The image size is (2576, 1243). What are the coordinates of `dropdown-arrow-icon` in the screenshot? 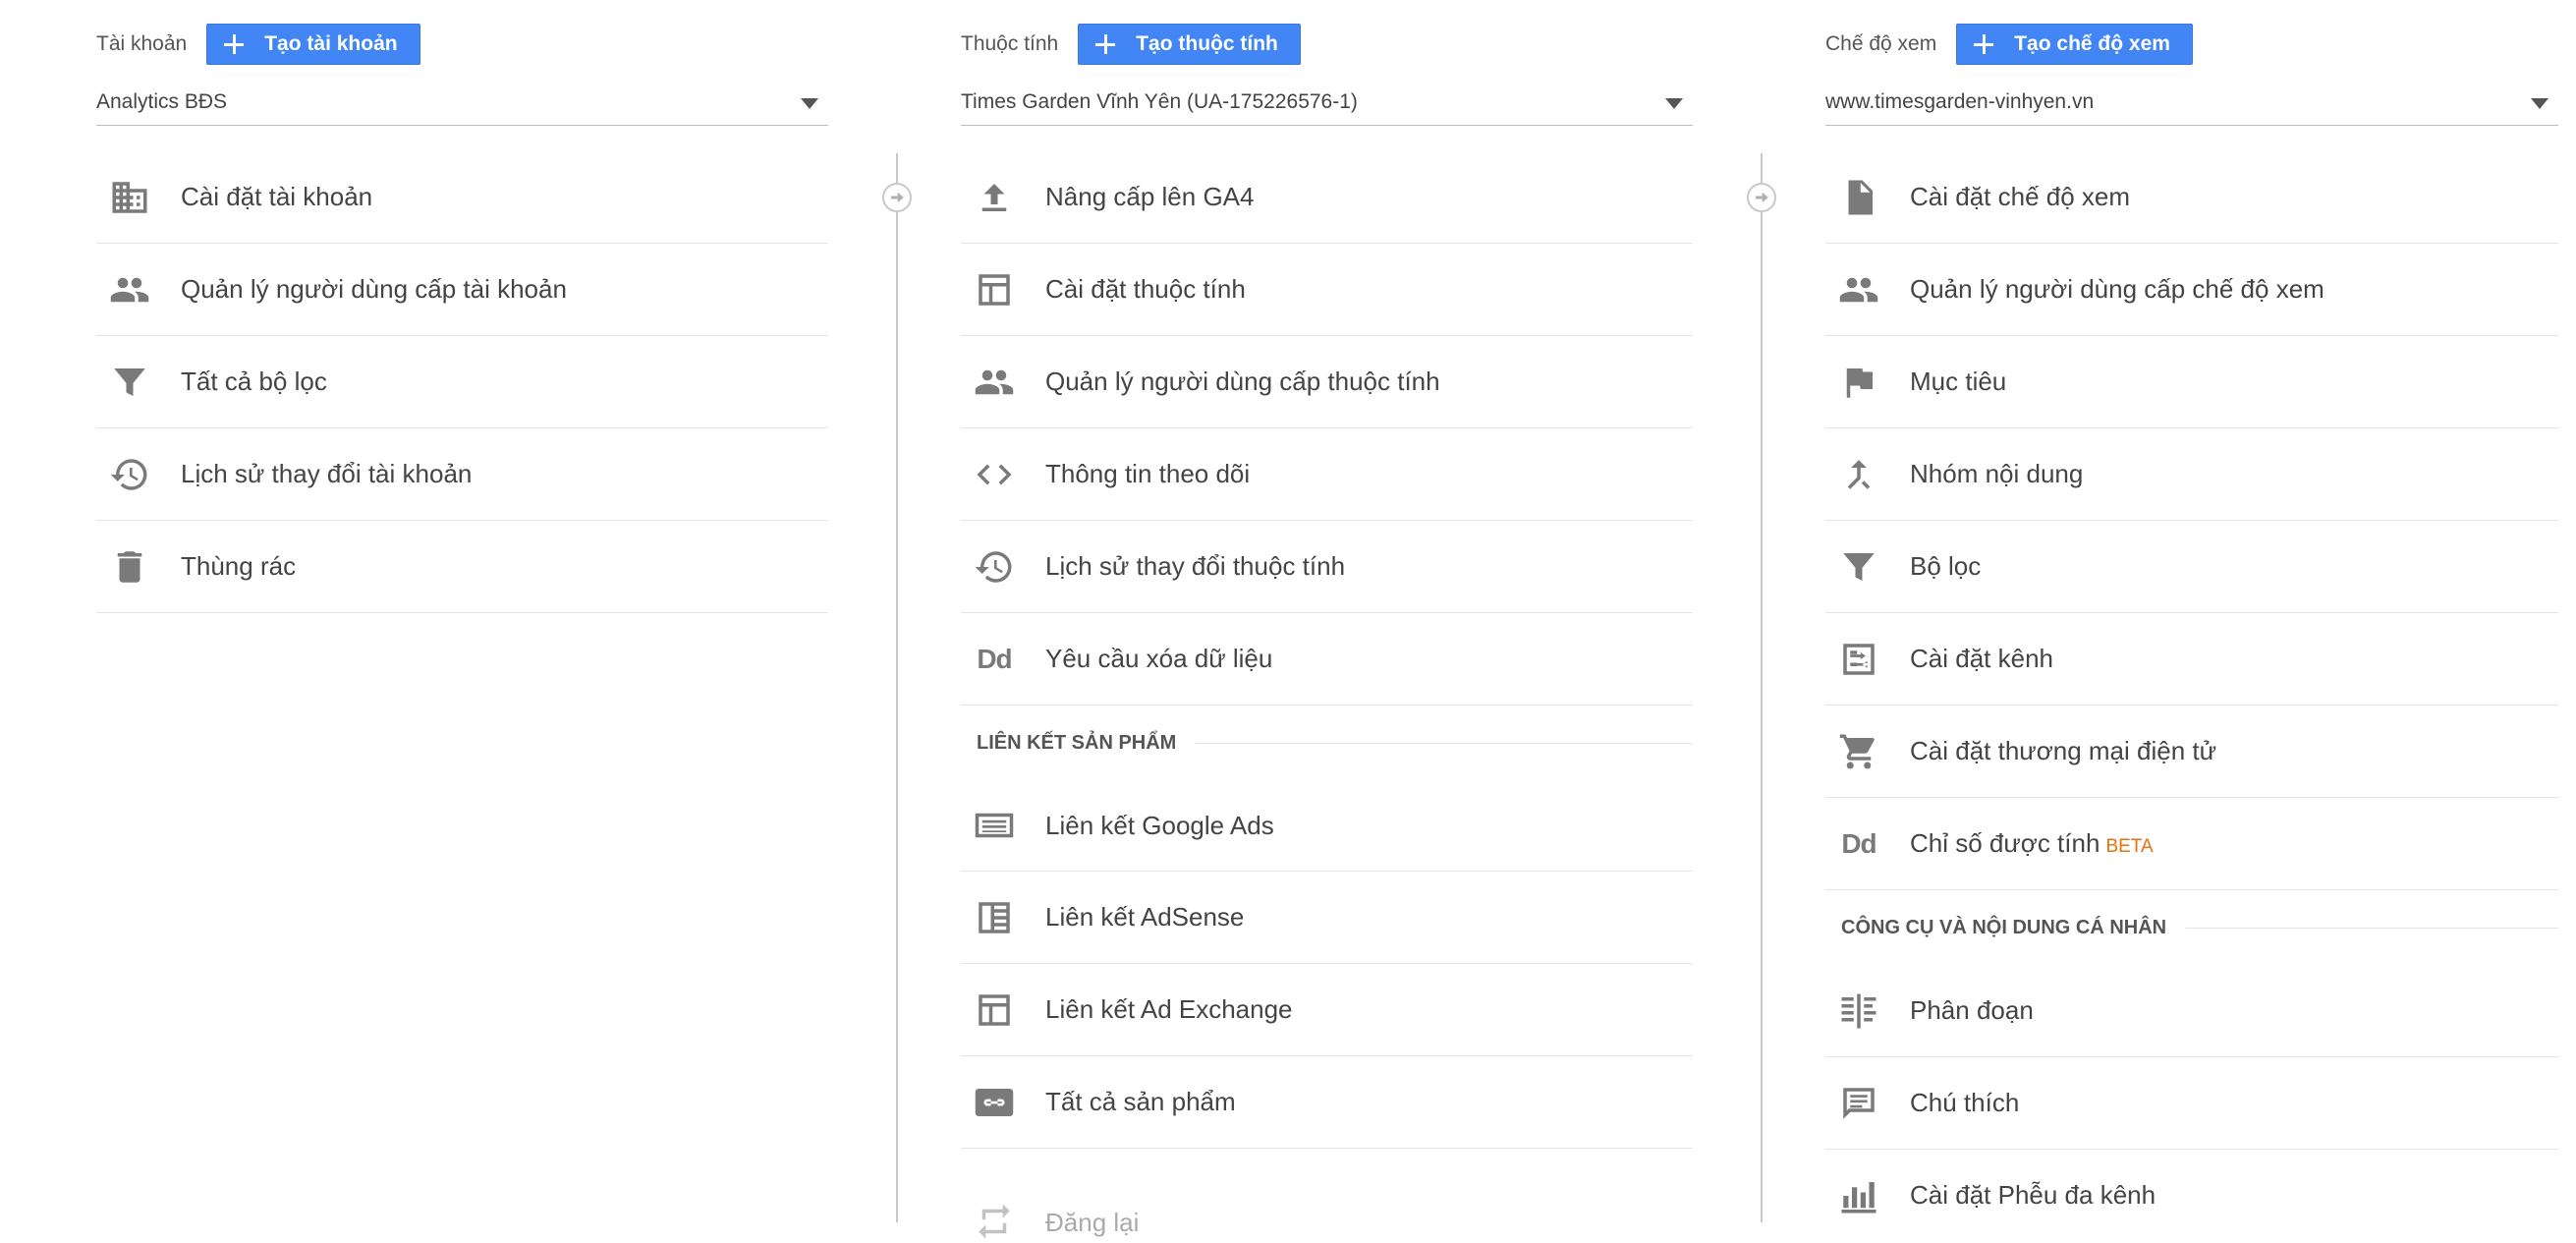 It's located at (809, 103).